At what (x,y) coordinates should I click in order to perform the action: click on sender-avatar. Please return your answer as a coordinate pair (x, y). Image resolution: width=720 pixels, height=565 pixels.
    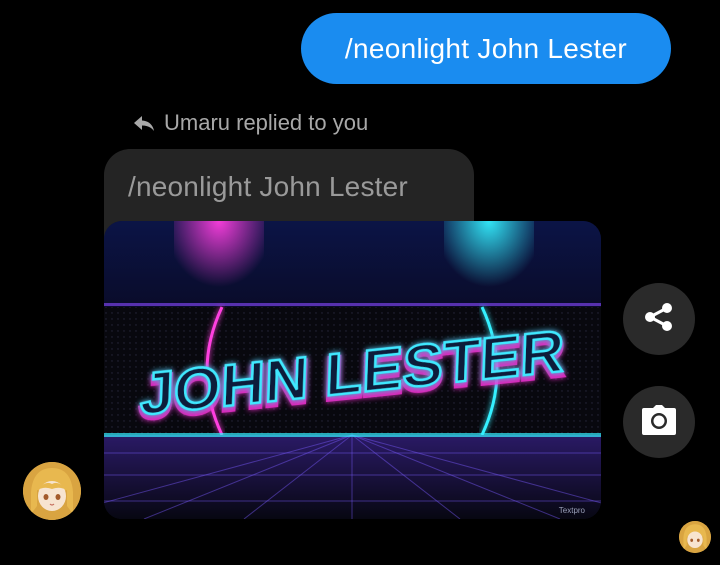
    Looking at the image, I should click on (52, 491).